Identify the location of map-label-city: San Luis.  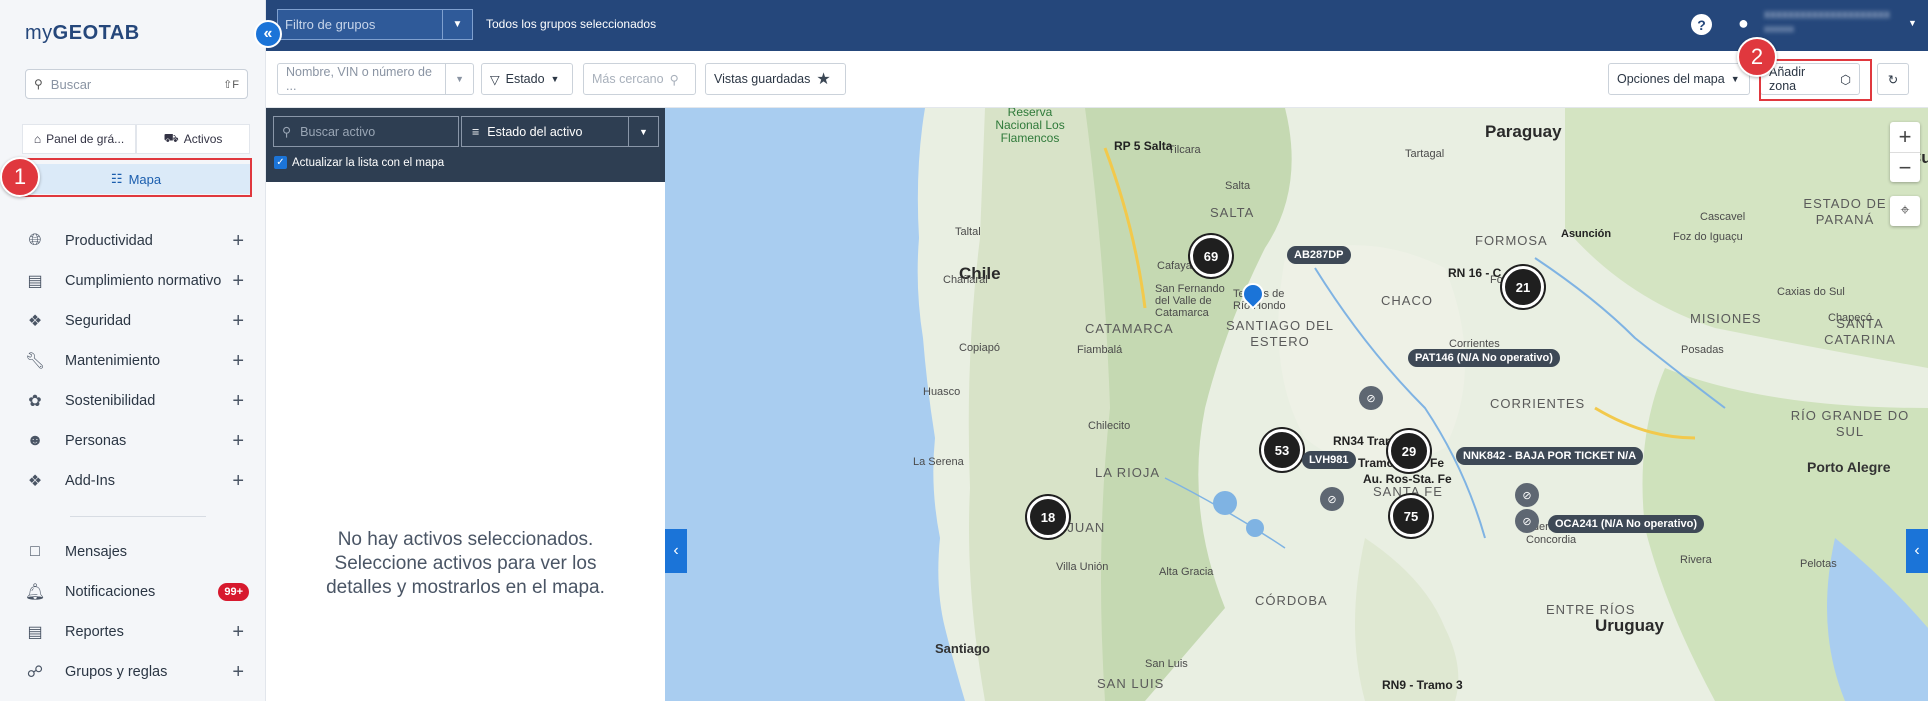
(1166, 664).